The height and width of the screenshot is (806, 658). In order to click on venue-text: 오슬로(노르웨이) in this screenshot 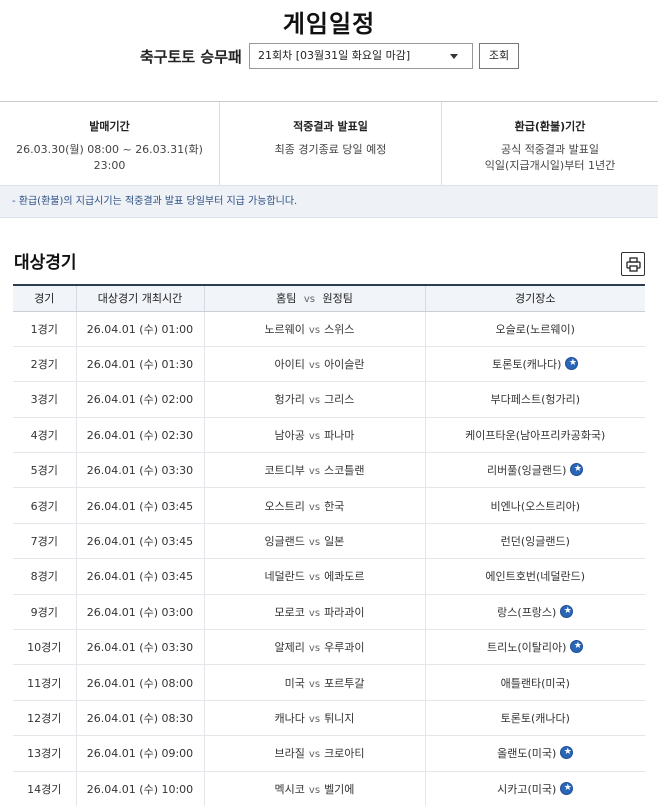, I will do `click(535, 329)`.